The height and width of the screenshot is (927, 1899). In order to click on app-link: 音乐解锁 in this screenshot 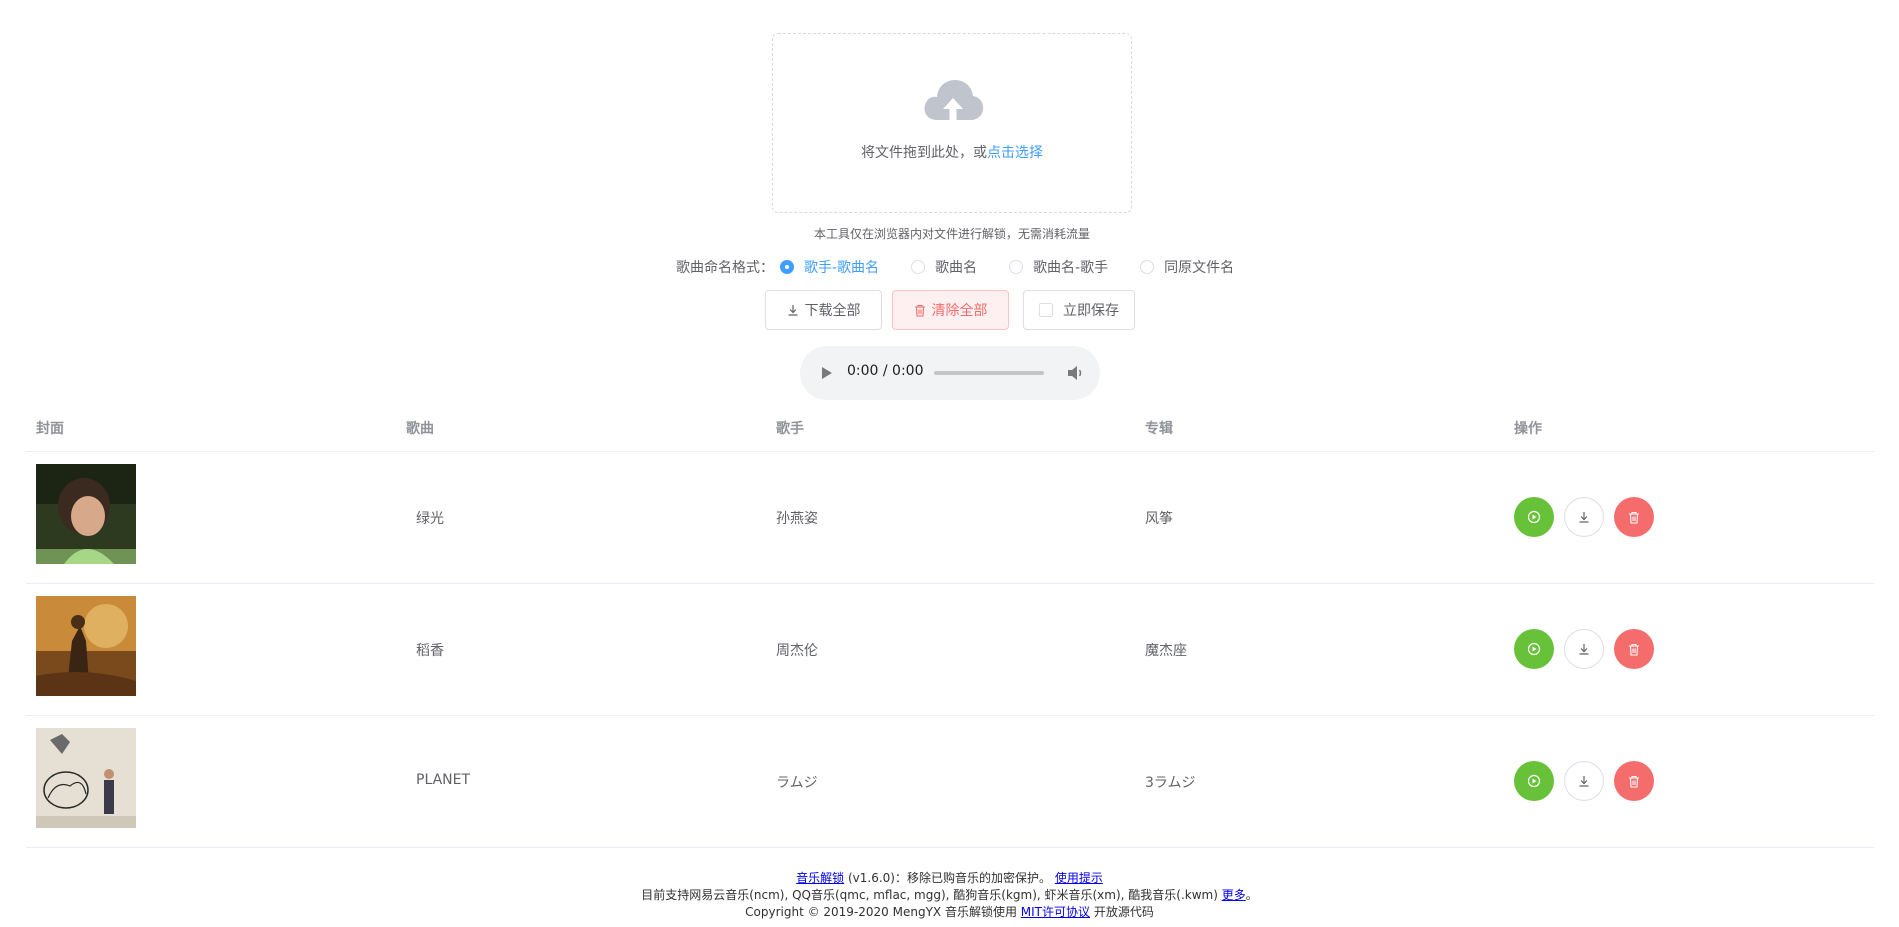, I will do `click(820, 878)`.